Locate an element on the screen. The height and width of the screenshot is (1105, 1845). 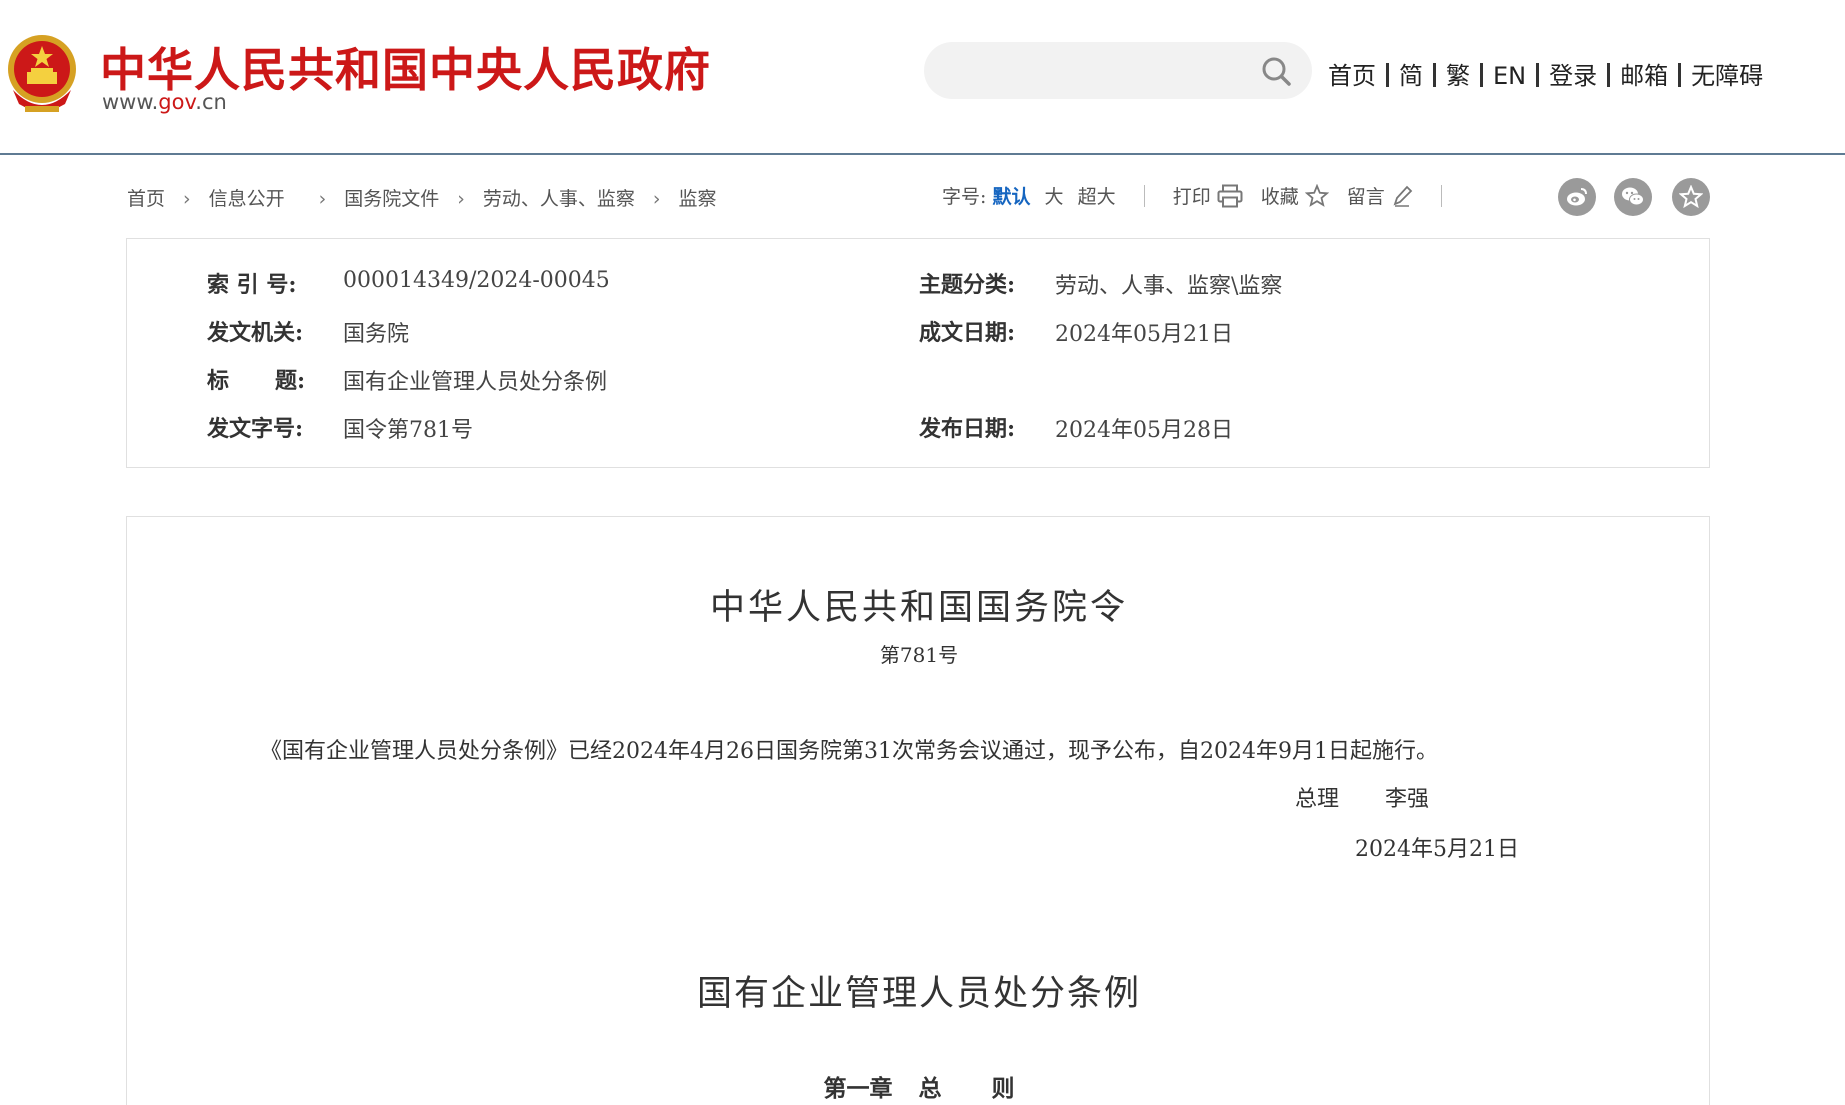
chapter-heading: 第一章总 则 is located at coordinates (919, 1086).